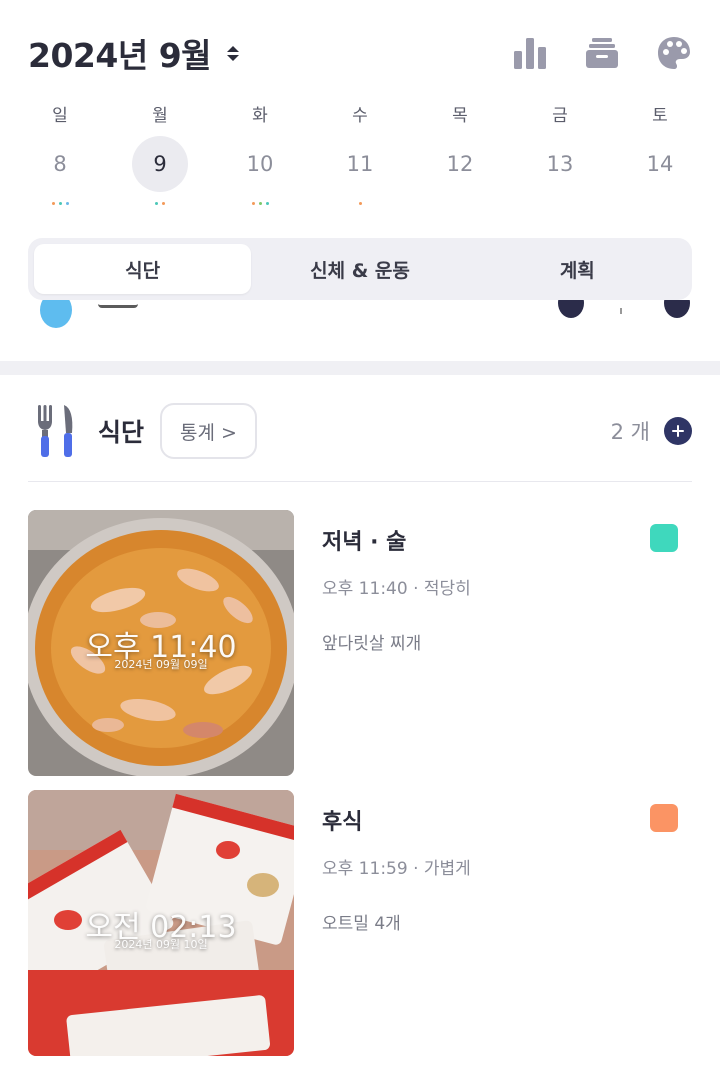 This screenshot has height=1079, width=720. What do you see at coordinates (396, 589) in the screenshot?
I see `meal-time-amount: 오후 11:40 · 적당히` at bounding box center [396, 589].